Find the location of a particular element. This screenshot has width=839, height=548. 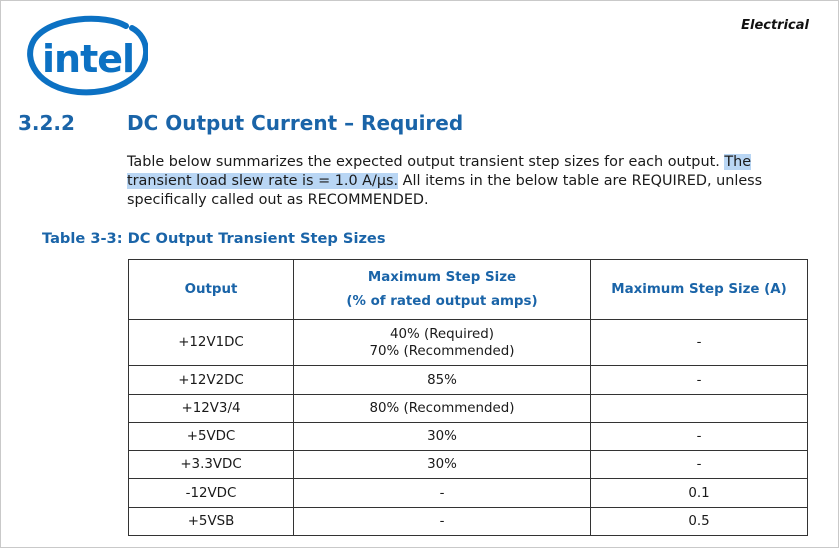

cell-output: +12V2DC is located at coordinates (211, 380).